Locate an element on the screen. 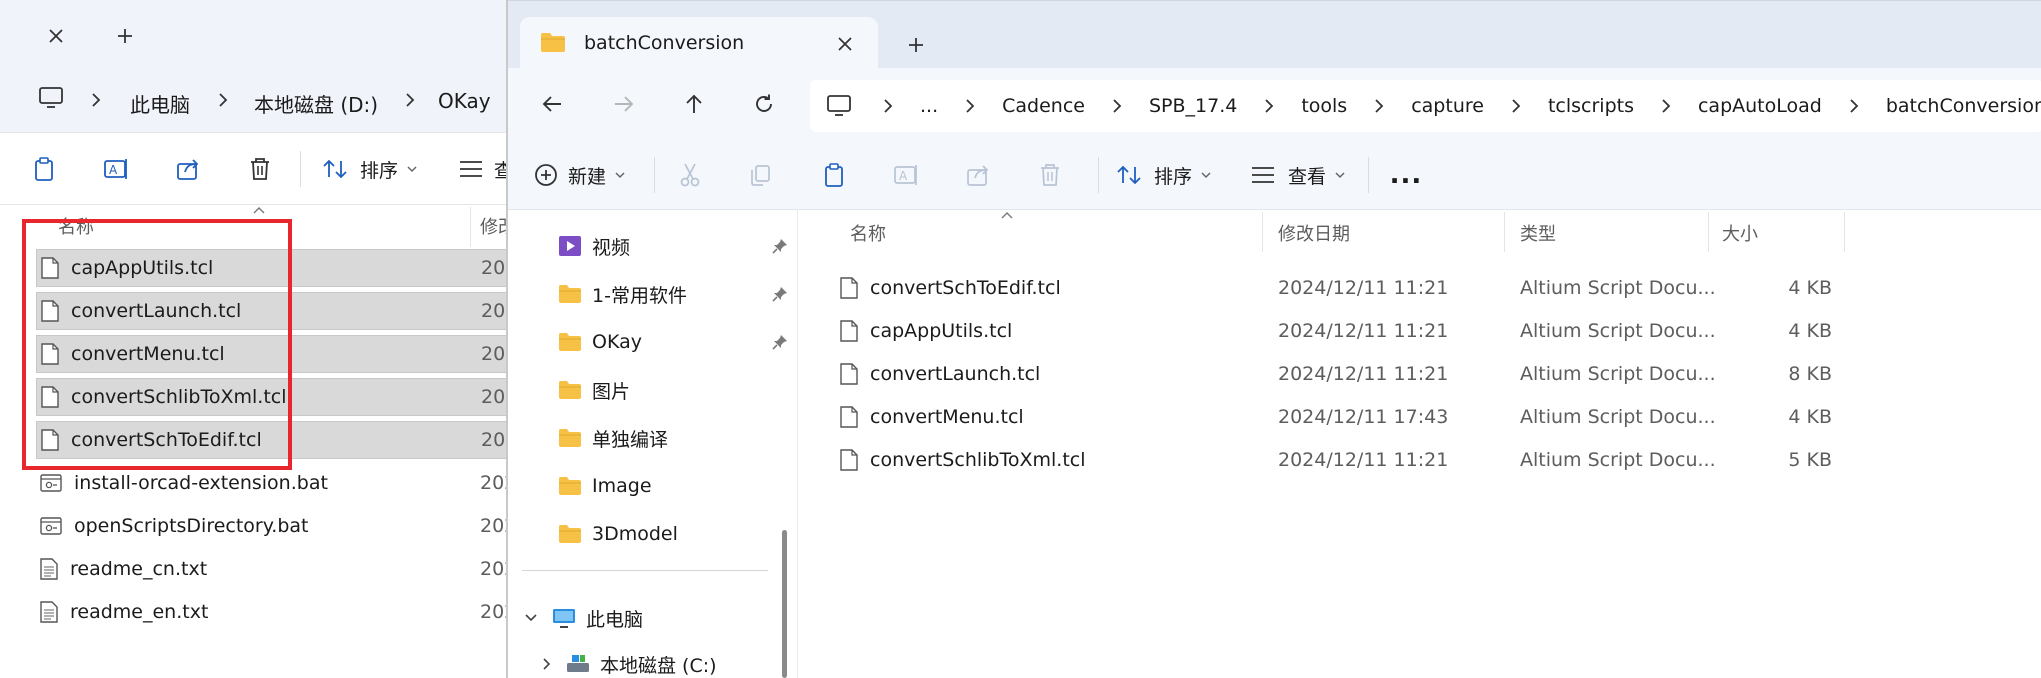 Image resolution: width=2041 pixels, height=678 pixels. new-tab-button is located at coordinates (916, 45).